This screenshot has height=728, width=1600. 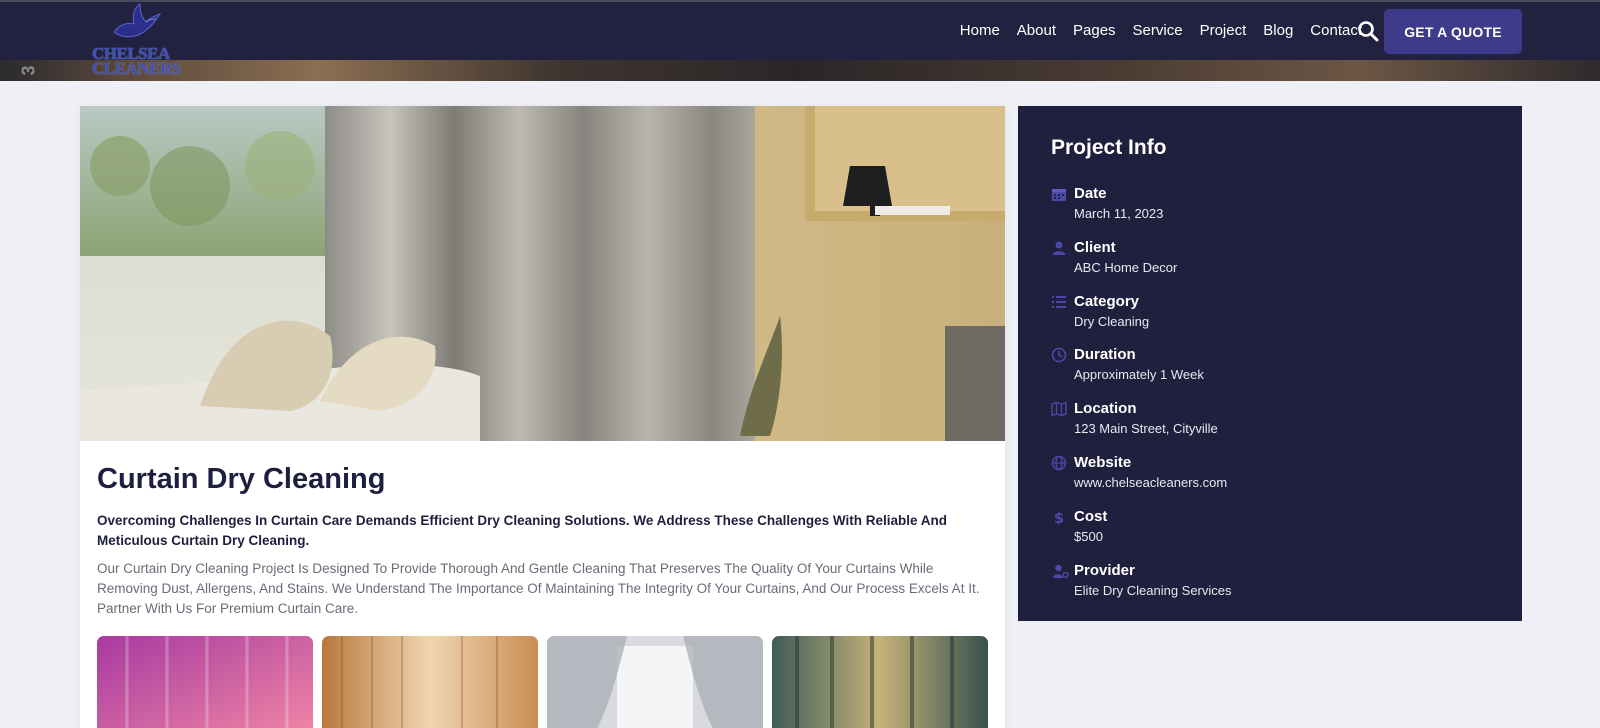 I want to click on nav-contact: Contact, so click(x=1336, y=31).